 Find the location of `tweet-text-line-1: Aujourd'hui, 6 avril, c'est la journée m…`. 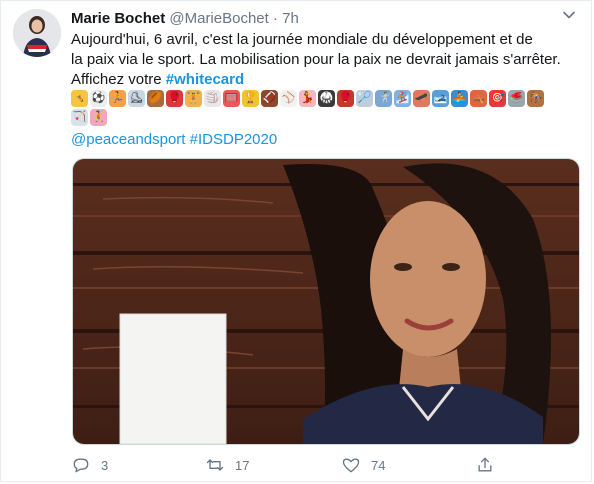

tweet-text-line-1: Aujourd'hui, 6 avril, c'est la journée m… is located at coordinates (302, 39).